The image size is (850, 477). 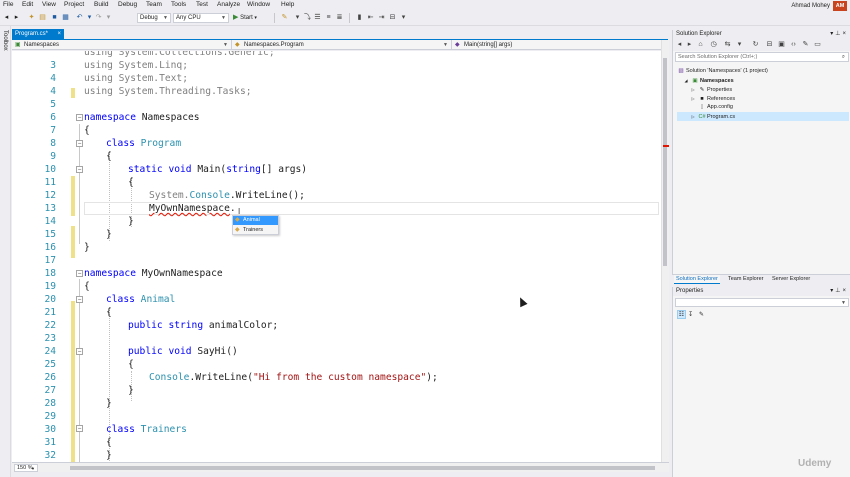 What do you see at coordinates (65, 18) in the screenshot?
I see `save-all-icon: ▦` at bounding box center [65, 18].